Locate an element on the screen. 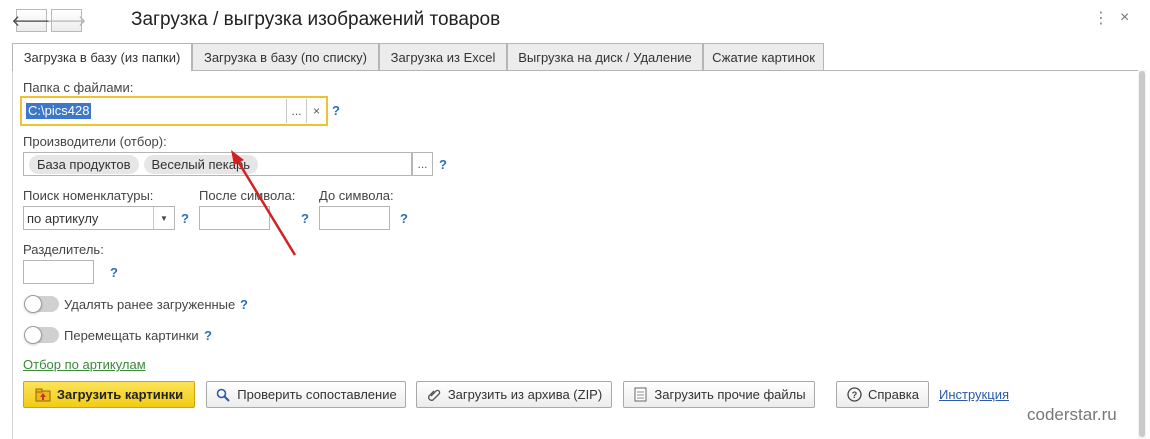  tab-upload-folder: Загрузка в базу (из папки) is located at coordinates (102, 57).